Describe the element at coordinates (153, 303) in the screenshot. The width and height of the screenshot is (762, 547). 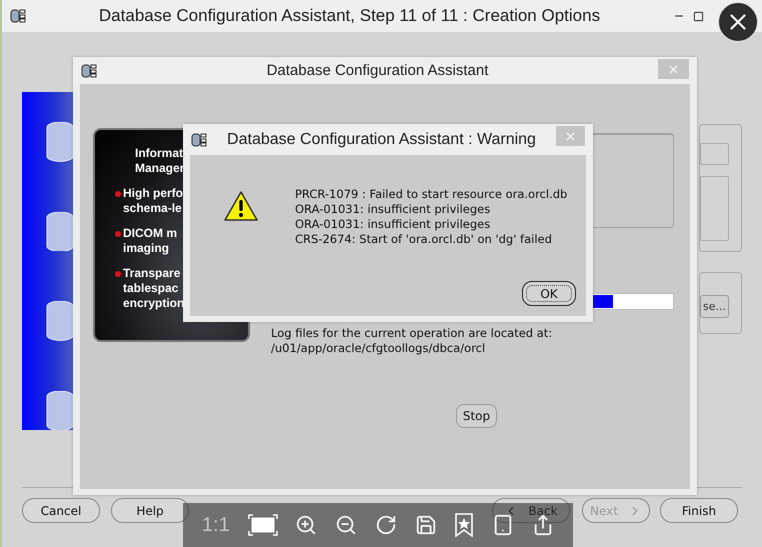
I see `bullet-text: encryption` at that location.